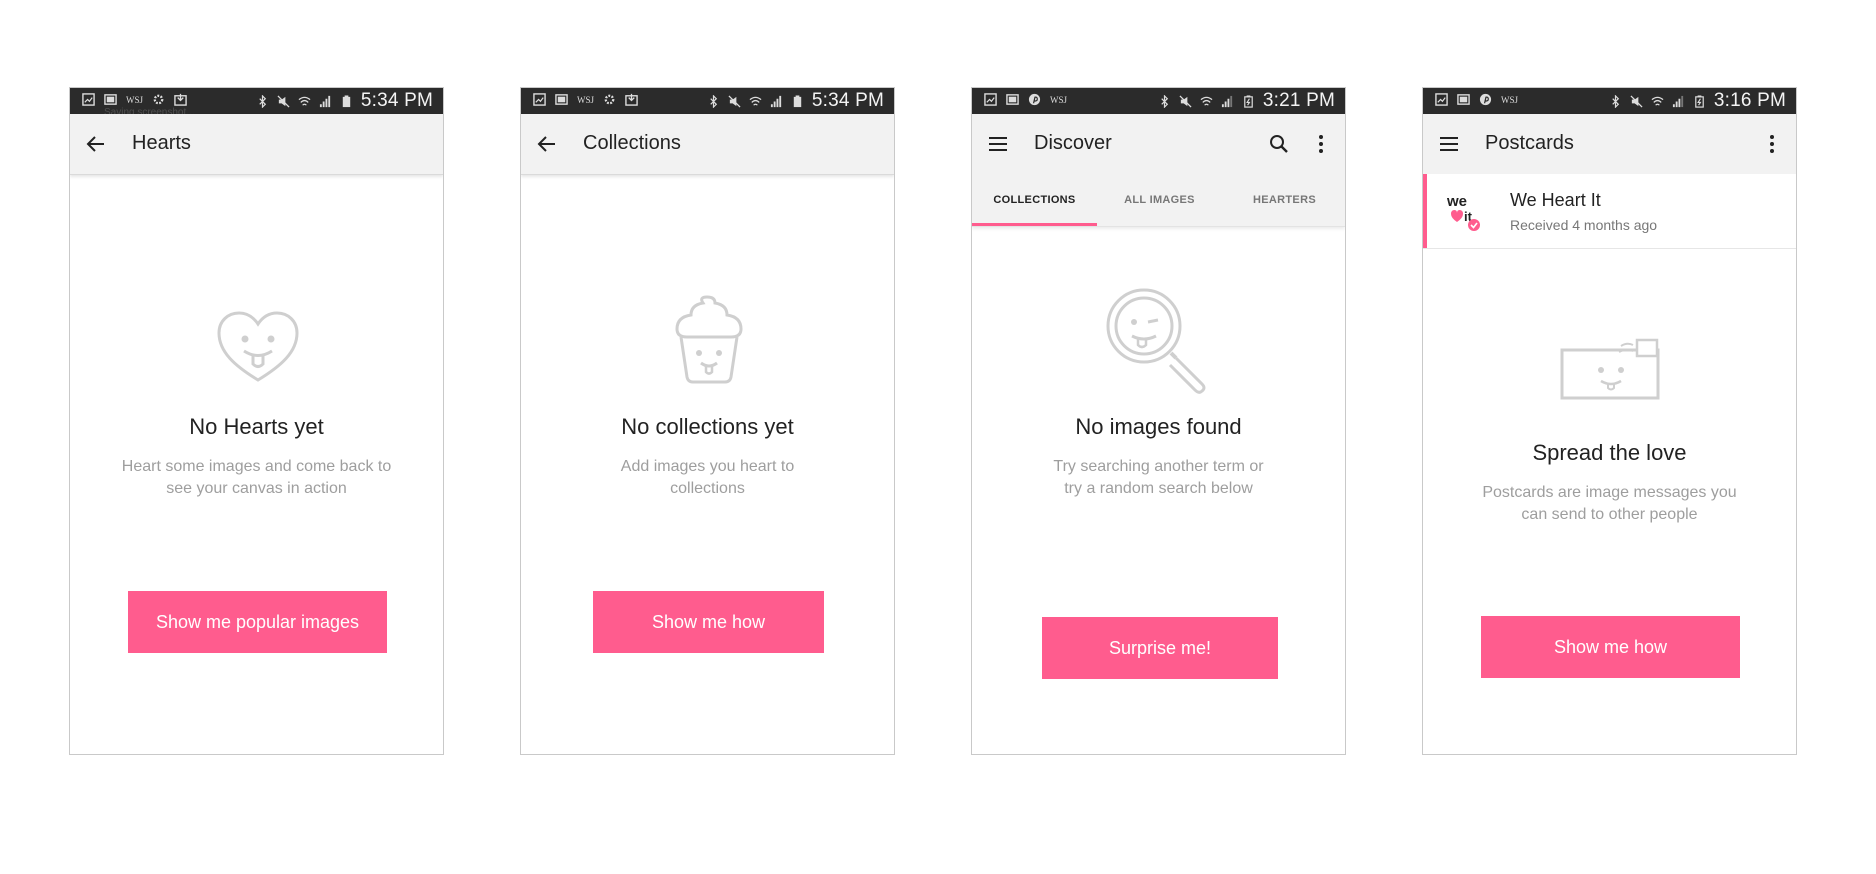 The height and width of the screenshot is (874, 1876). I want to click on page-title: Collections, so click(632, 143).